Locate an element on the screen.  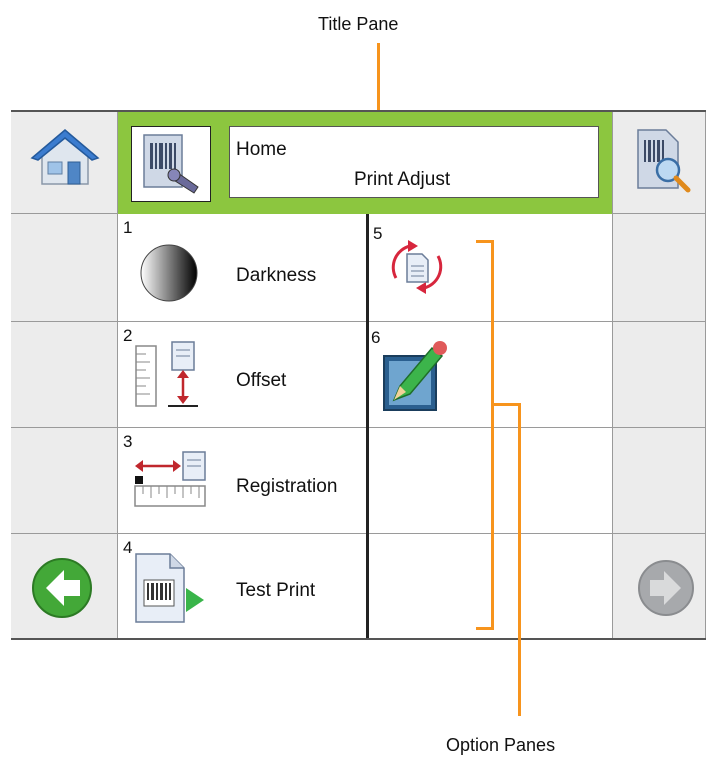
print-adjust-icon is located at coordinates (171, 164).